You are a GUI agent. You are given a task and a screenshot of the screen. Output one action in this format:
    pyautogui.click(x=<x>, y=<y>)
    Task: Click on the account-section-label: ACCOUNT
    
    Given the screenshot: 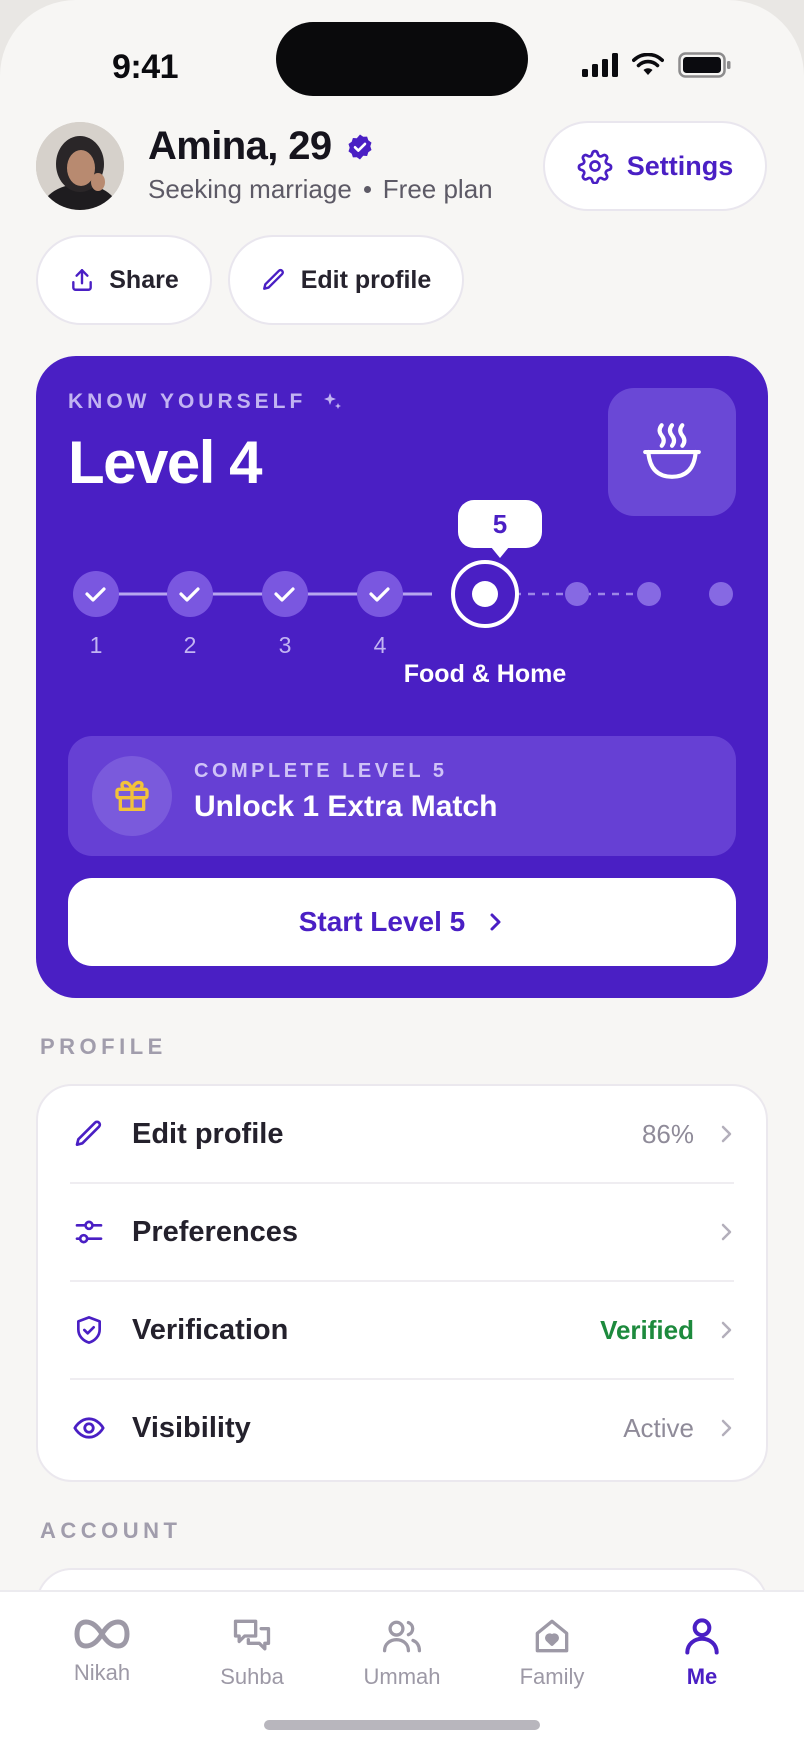 What is the action you would take?
    pyautogui.click(x=111, y=1530)
    